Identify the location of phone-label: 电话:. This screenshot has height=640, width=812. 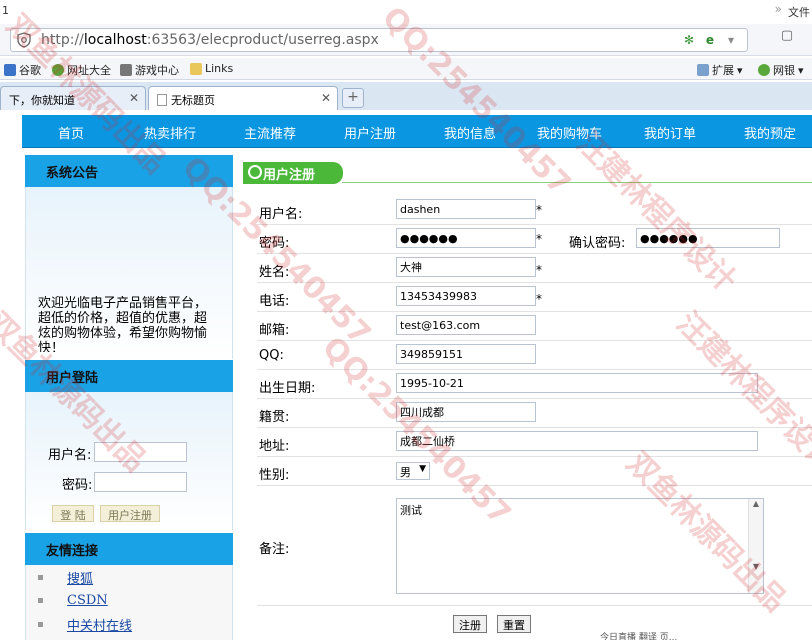
(274, 301).